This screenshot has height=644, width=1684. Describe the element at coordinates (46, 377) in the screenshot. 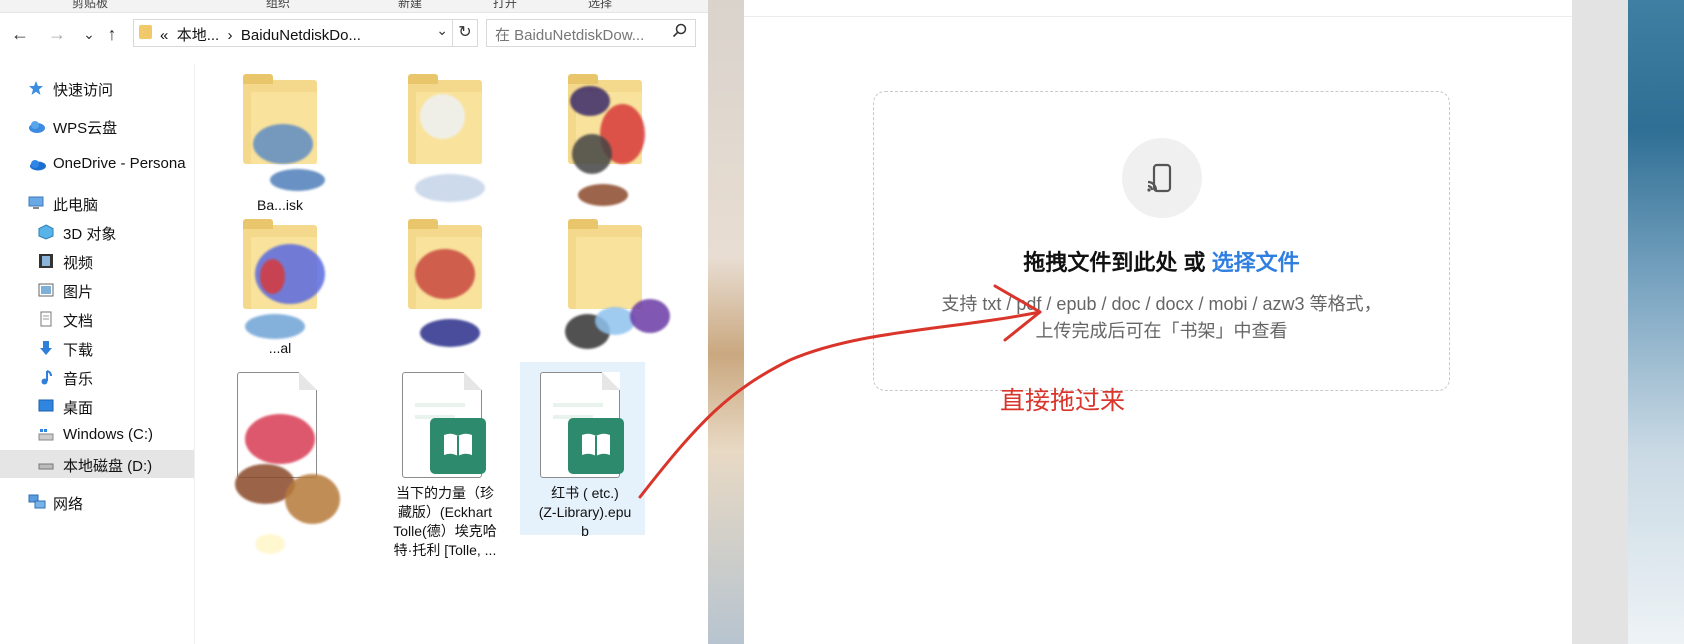

I see `music-icon` at that location.